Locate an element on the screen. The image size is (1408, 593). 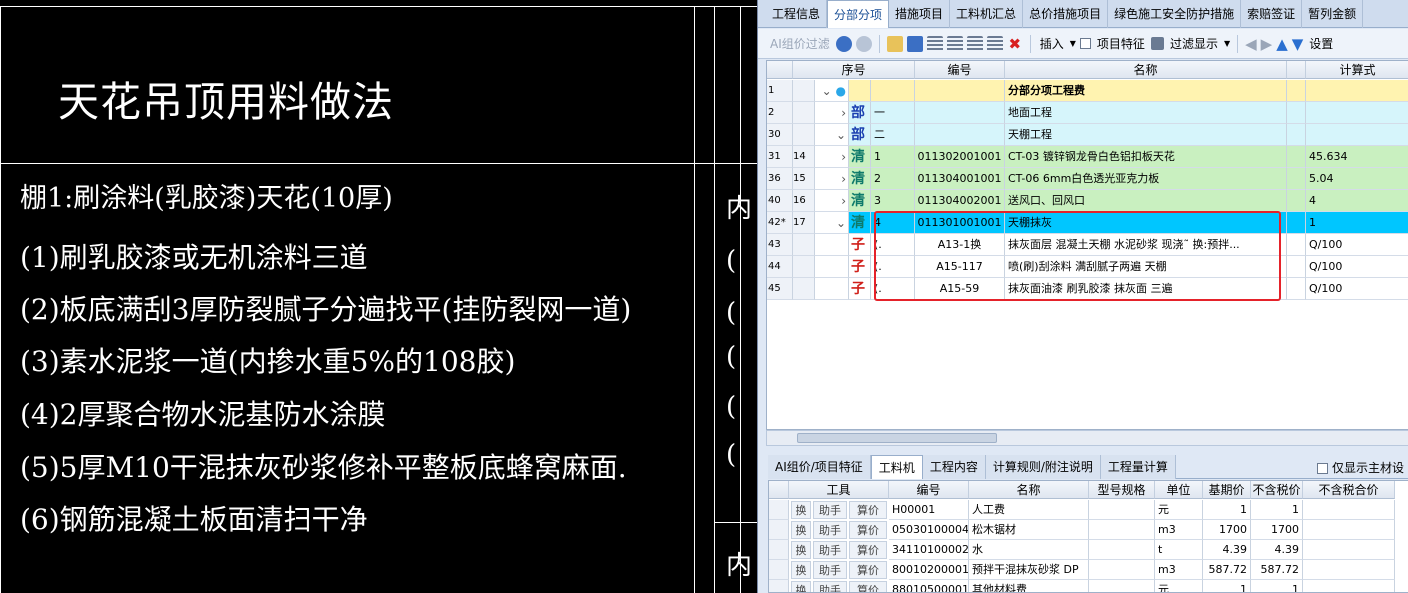
tree-toggle-icon: ⌄ ● is located at coordinates (832, 91).